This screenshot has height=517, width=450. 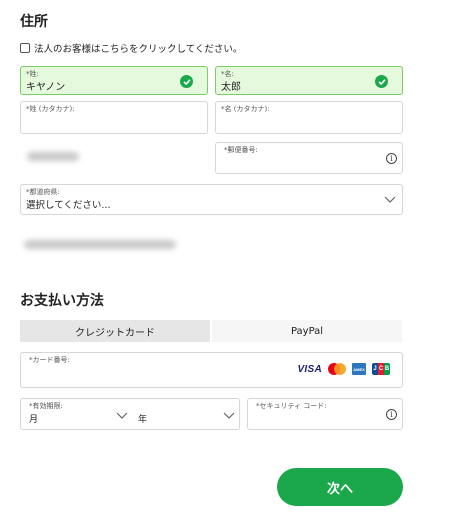 What do you see at coordinates (46, 87) in the screenshot?
I see `last-name-value: キヤノン` at bounding box center [46, 87].